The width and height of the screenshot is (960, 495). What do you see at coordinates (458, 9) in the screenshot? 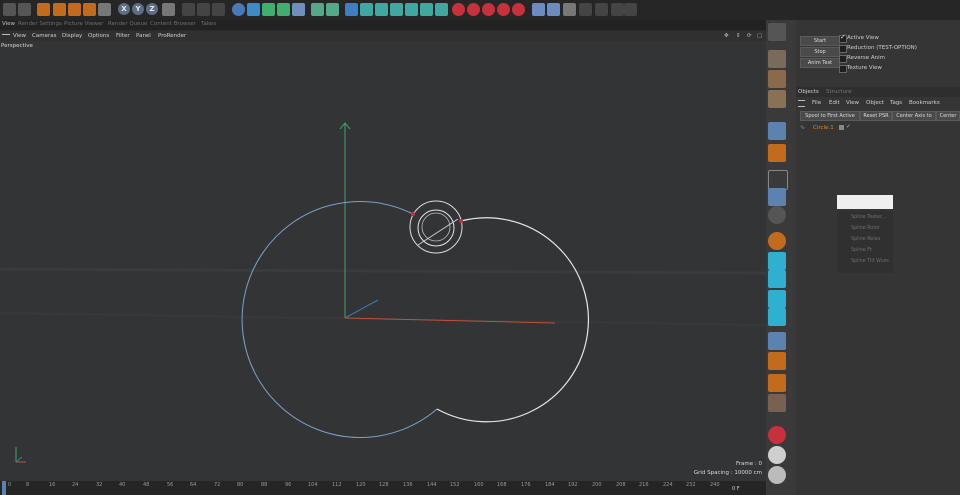
I see `record-icon` at bounding box center [458, 9].